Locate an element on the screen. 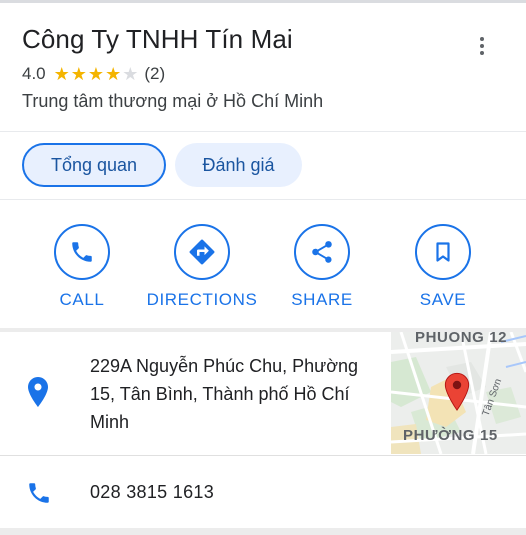 This screenshot has width=526, height=535. more-options-icon is located at coordinates (482, 46).